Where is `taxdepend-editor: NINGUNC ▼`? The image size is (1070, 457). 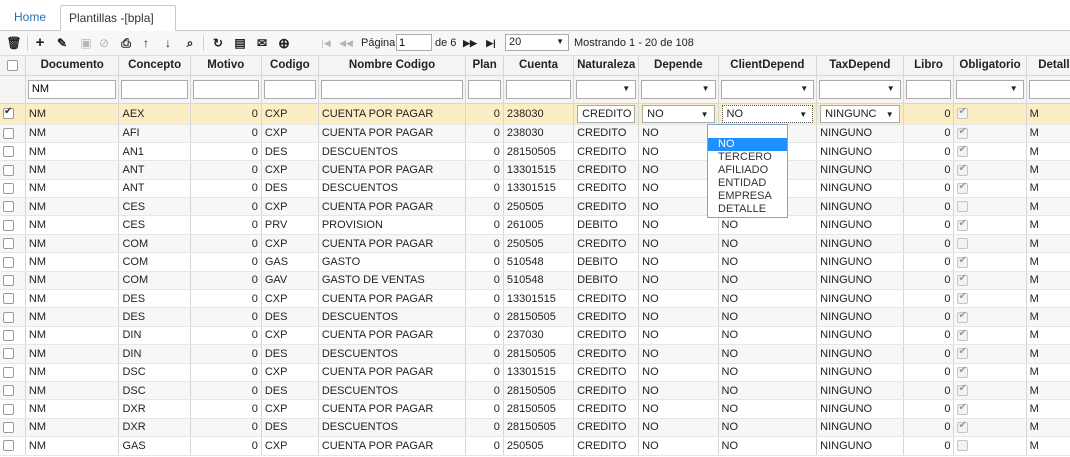
taxdepend-editor: NINGUNC ▼ is located at coordinates (860, 113).